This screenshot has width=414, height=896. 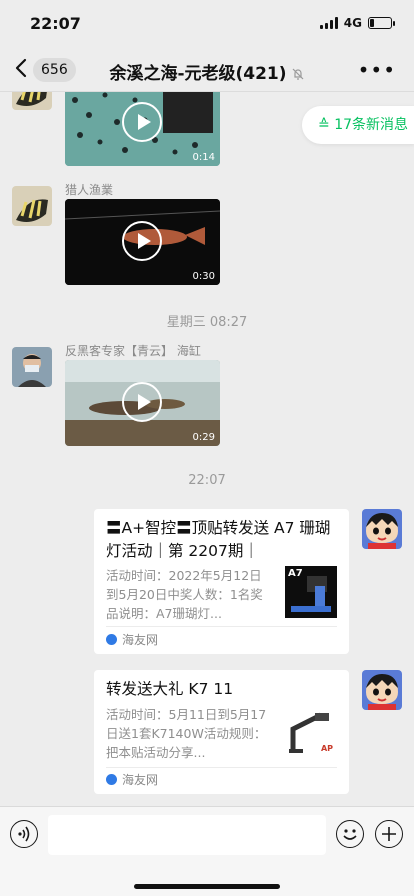 I want to click on timestamp: 星期三 08:27, so click(x=207, y=322).